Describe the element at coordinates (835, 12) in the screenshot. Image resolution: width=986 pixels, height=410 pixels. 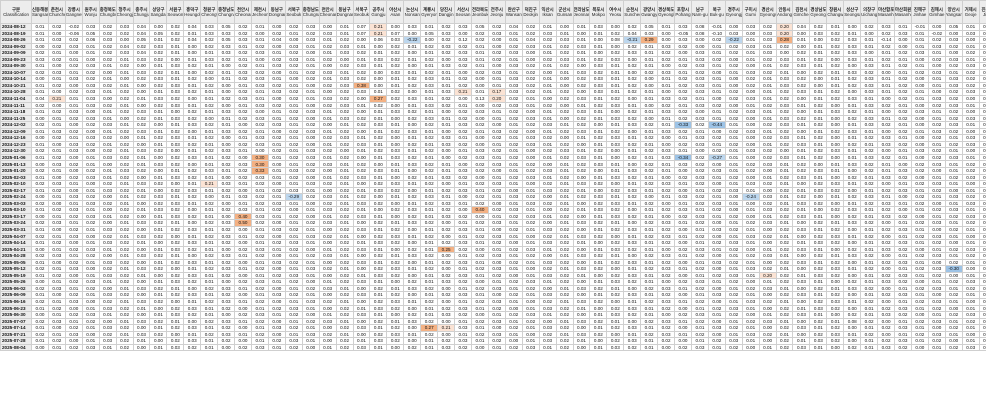
I see `column-header: 창원시Changwon` at that location.